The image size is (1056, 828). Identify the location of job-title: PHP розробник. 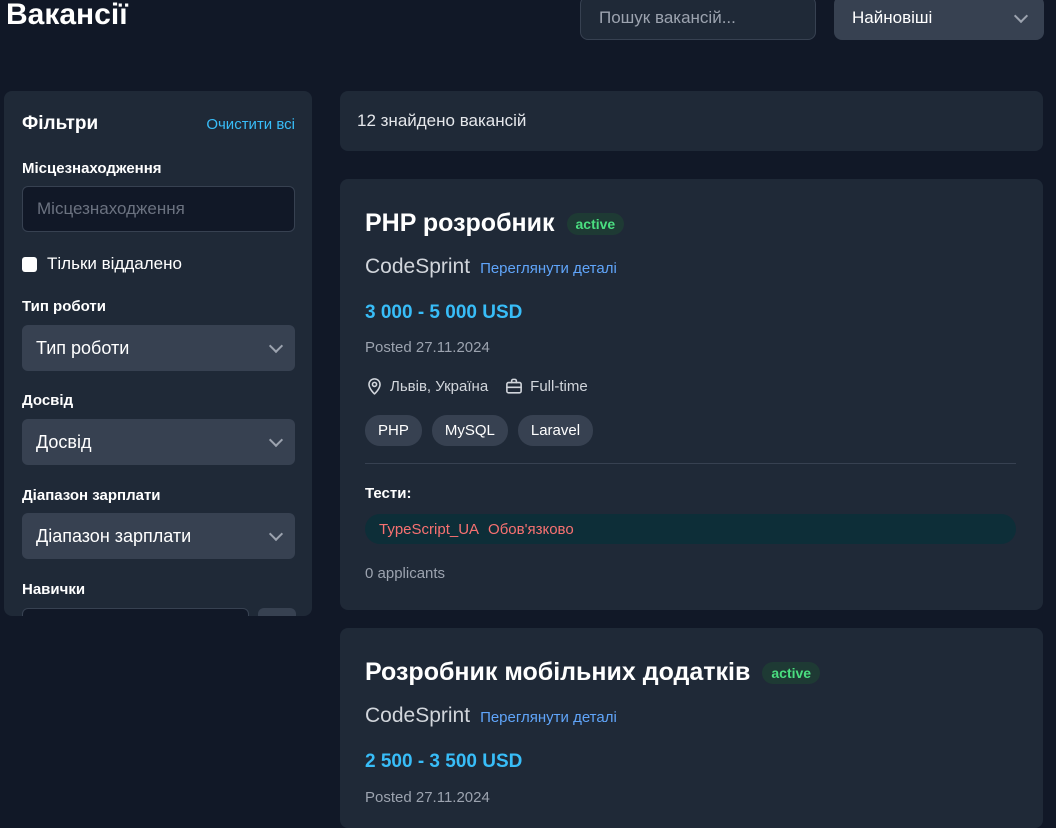
(460, 223).